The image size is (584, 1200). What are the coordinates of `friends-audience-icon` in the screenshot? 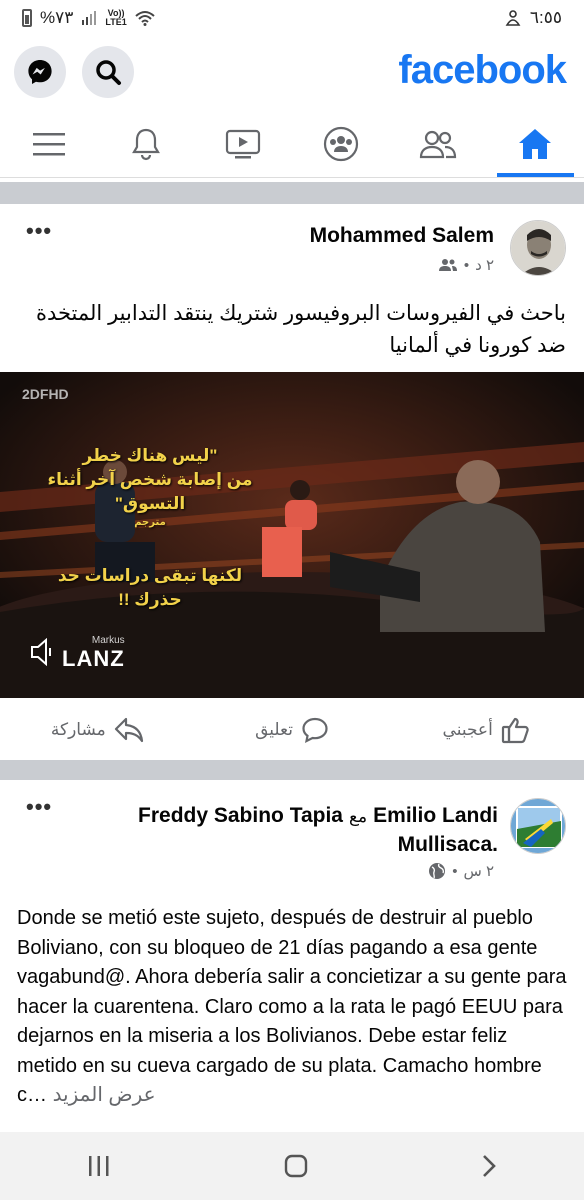 It's located at (447, 265).